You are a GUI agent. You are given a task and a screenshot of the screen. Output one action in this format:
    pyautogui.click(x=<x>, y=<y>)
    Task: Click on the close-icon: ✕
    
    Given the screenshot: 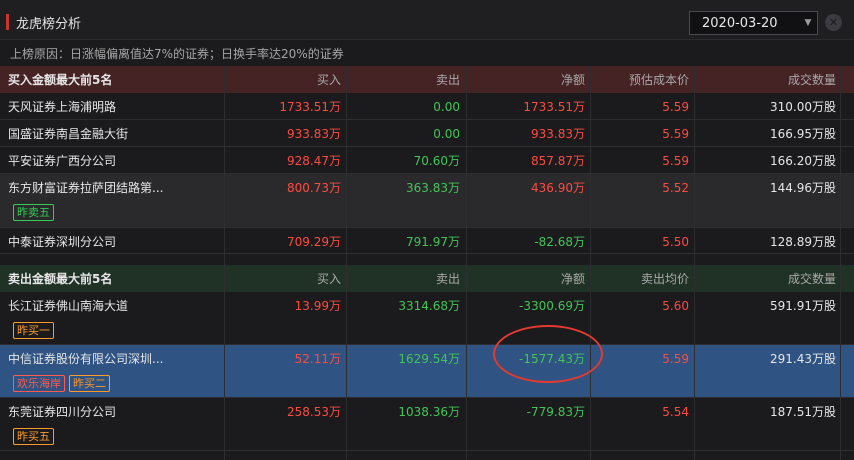 What is the action you would take?
    pyautogui.click(x=833, y=22)
    